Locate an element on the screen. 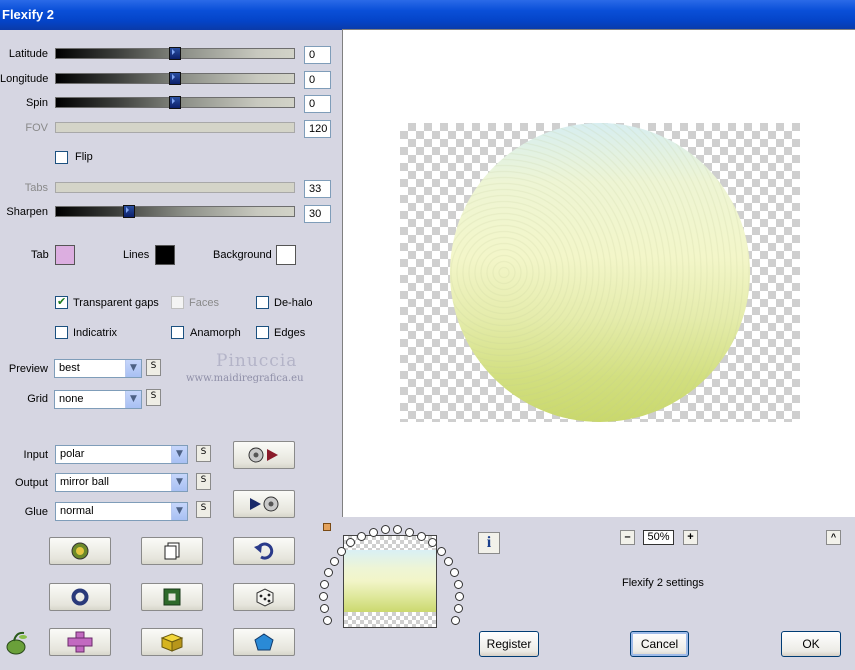 The width and height of the screenshot is (855, 670). latitude-value: 0 is located at coordinates (317, 55).